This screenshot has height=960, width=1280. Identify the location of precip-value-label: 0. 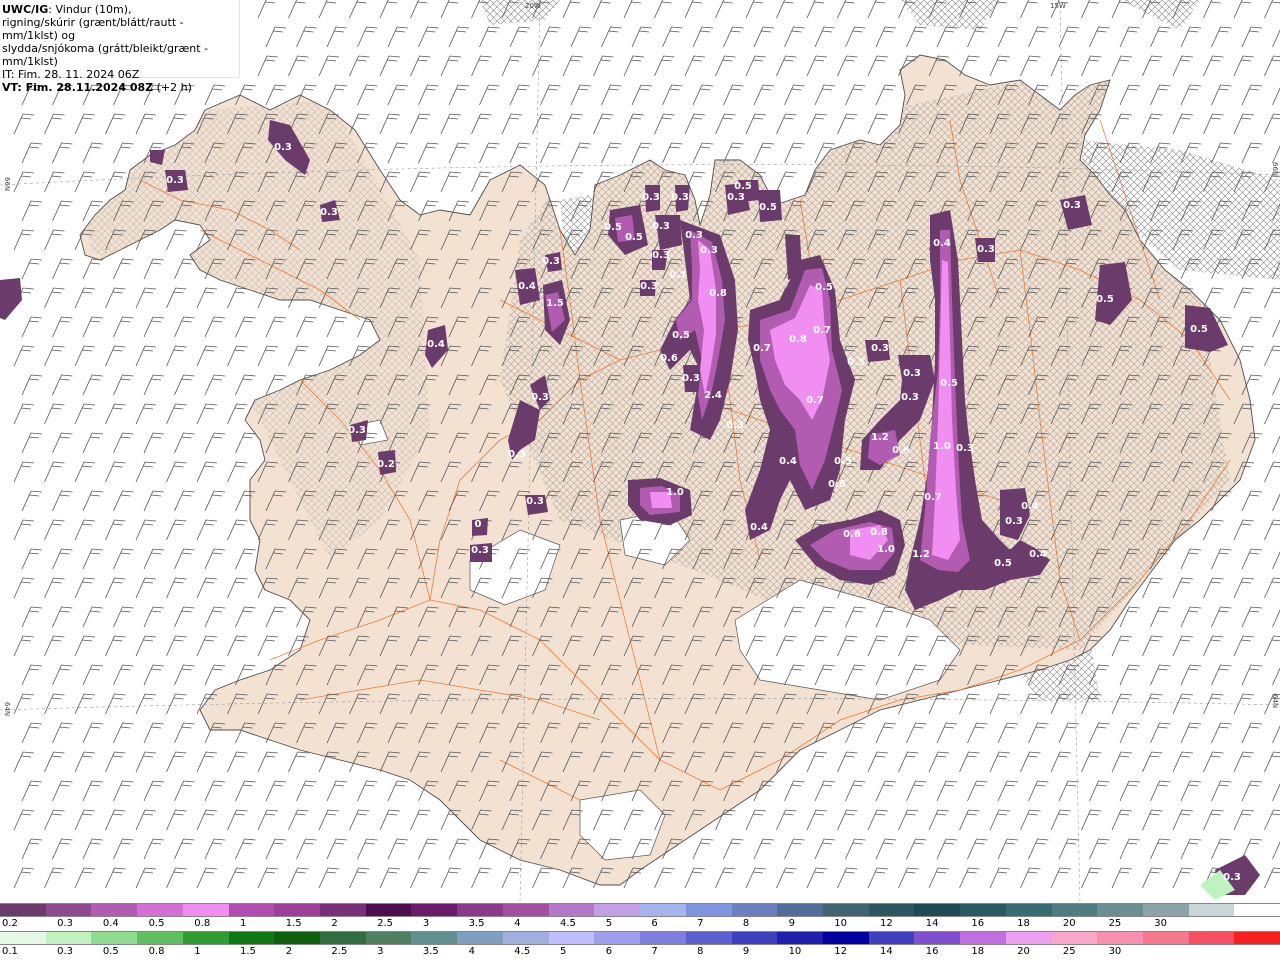
(478, 524).